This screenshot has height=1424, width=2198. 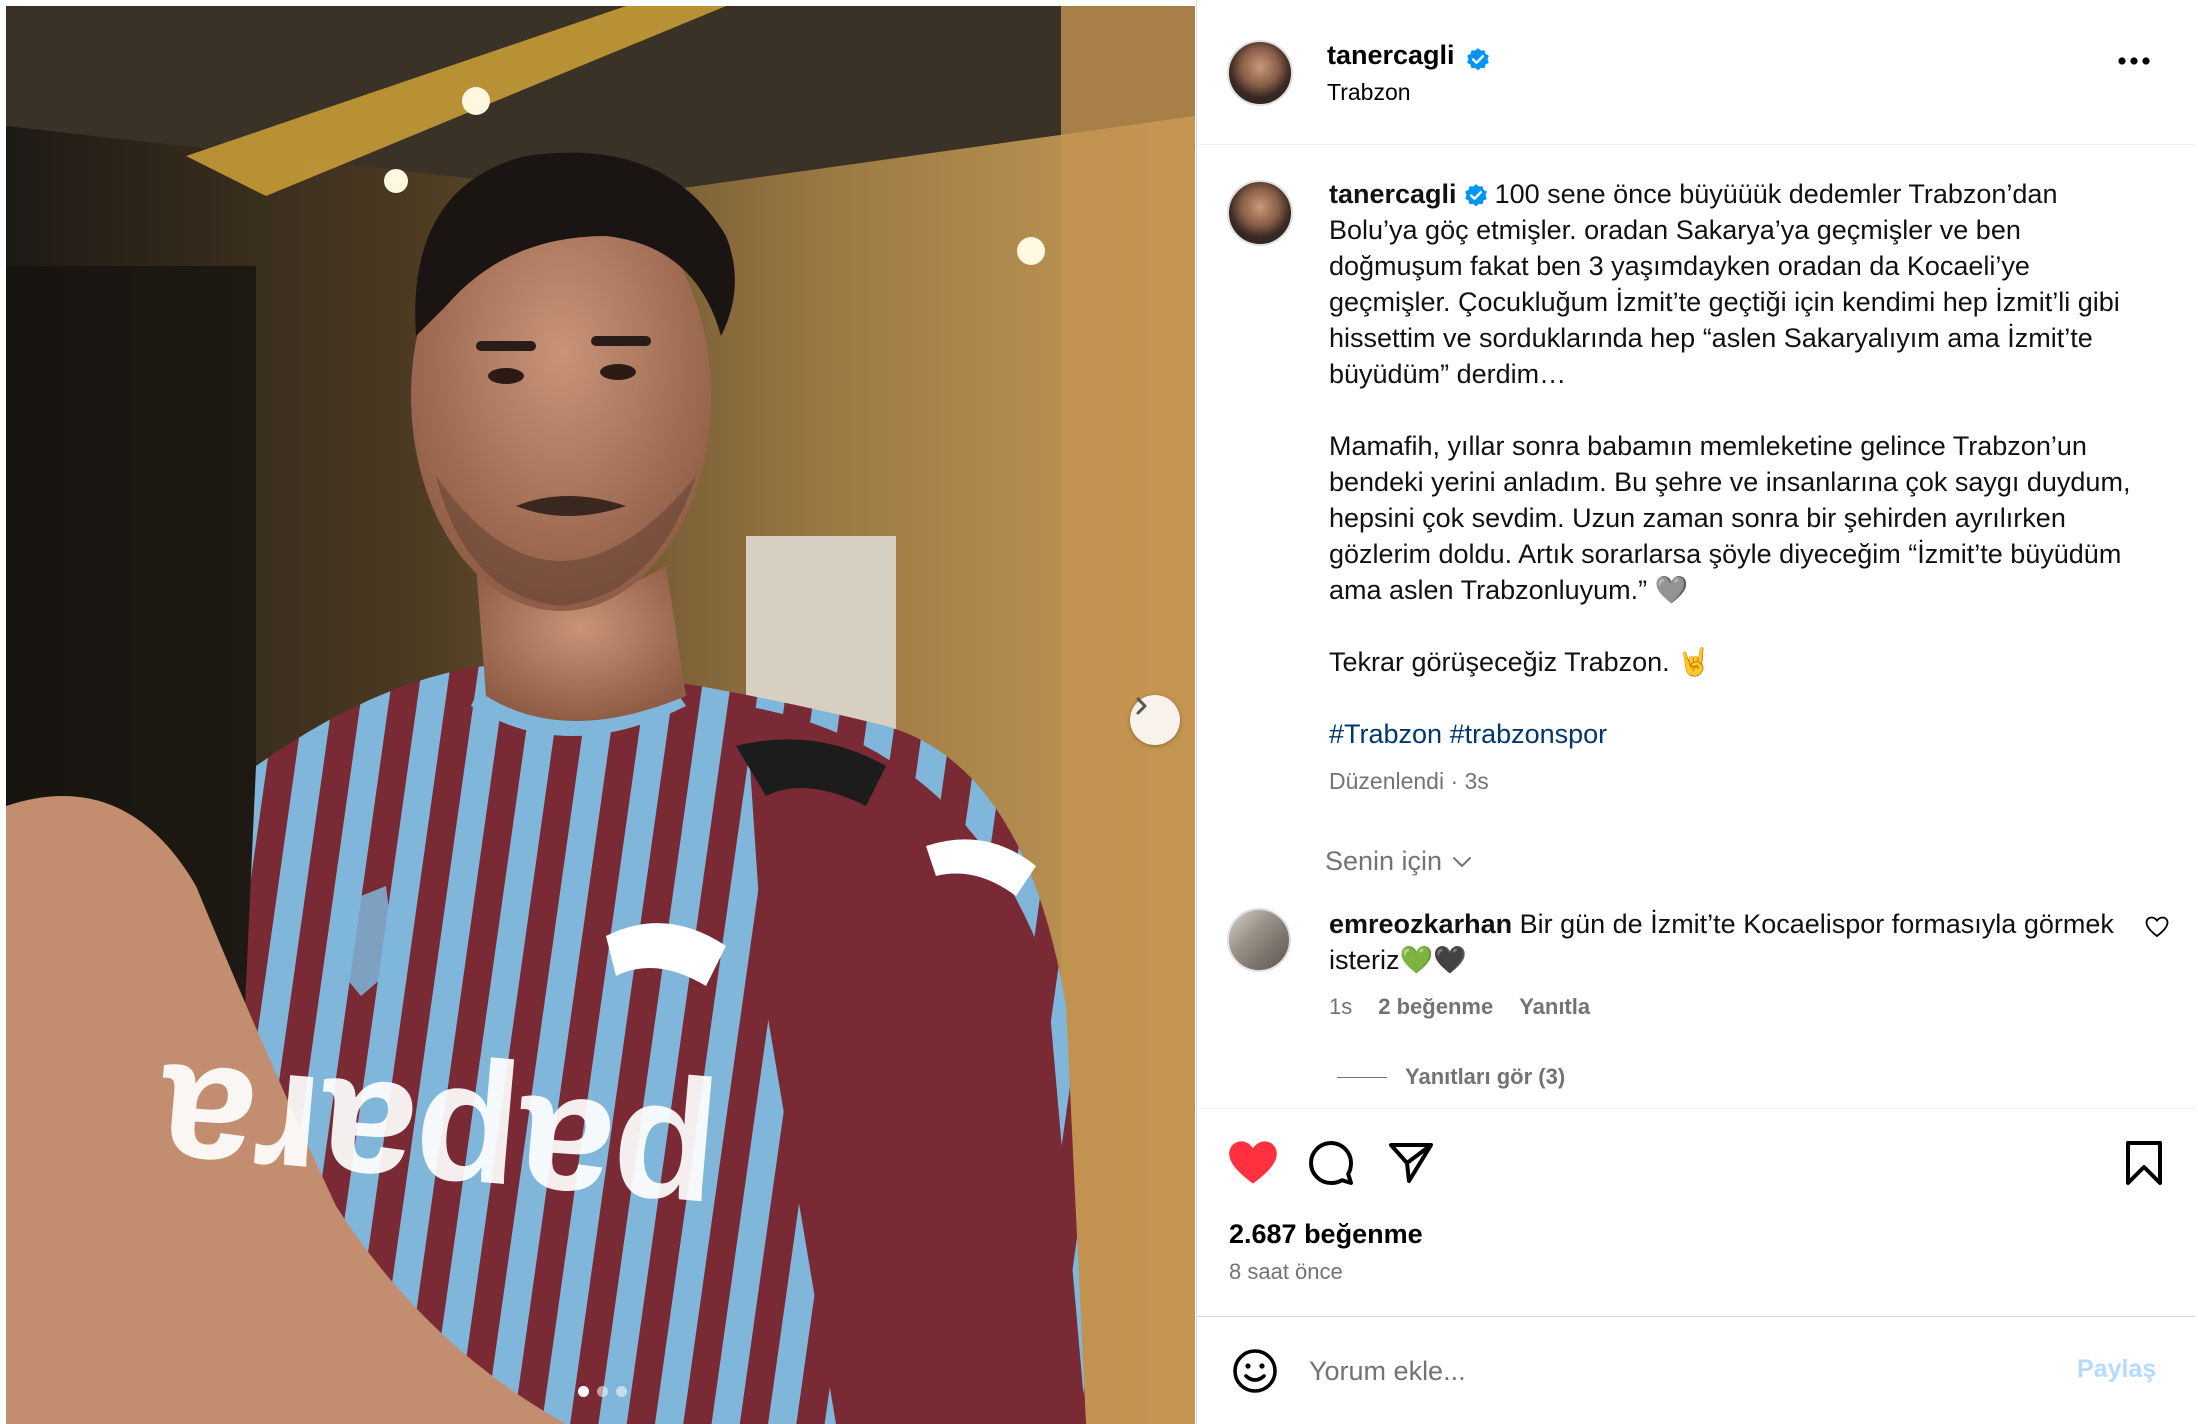 What do you see at coordinates (1384, 861) in the screenshot?
I see `comment-sort-label: Senin için` at bounding box center [1384, 861].